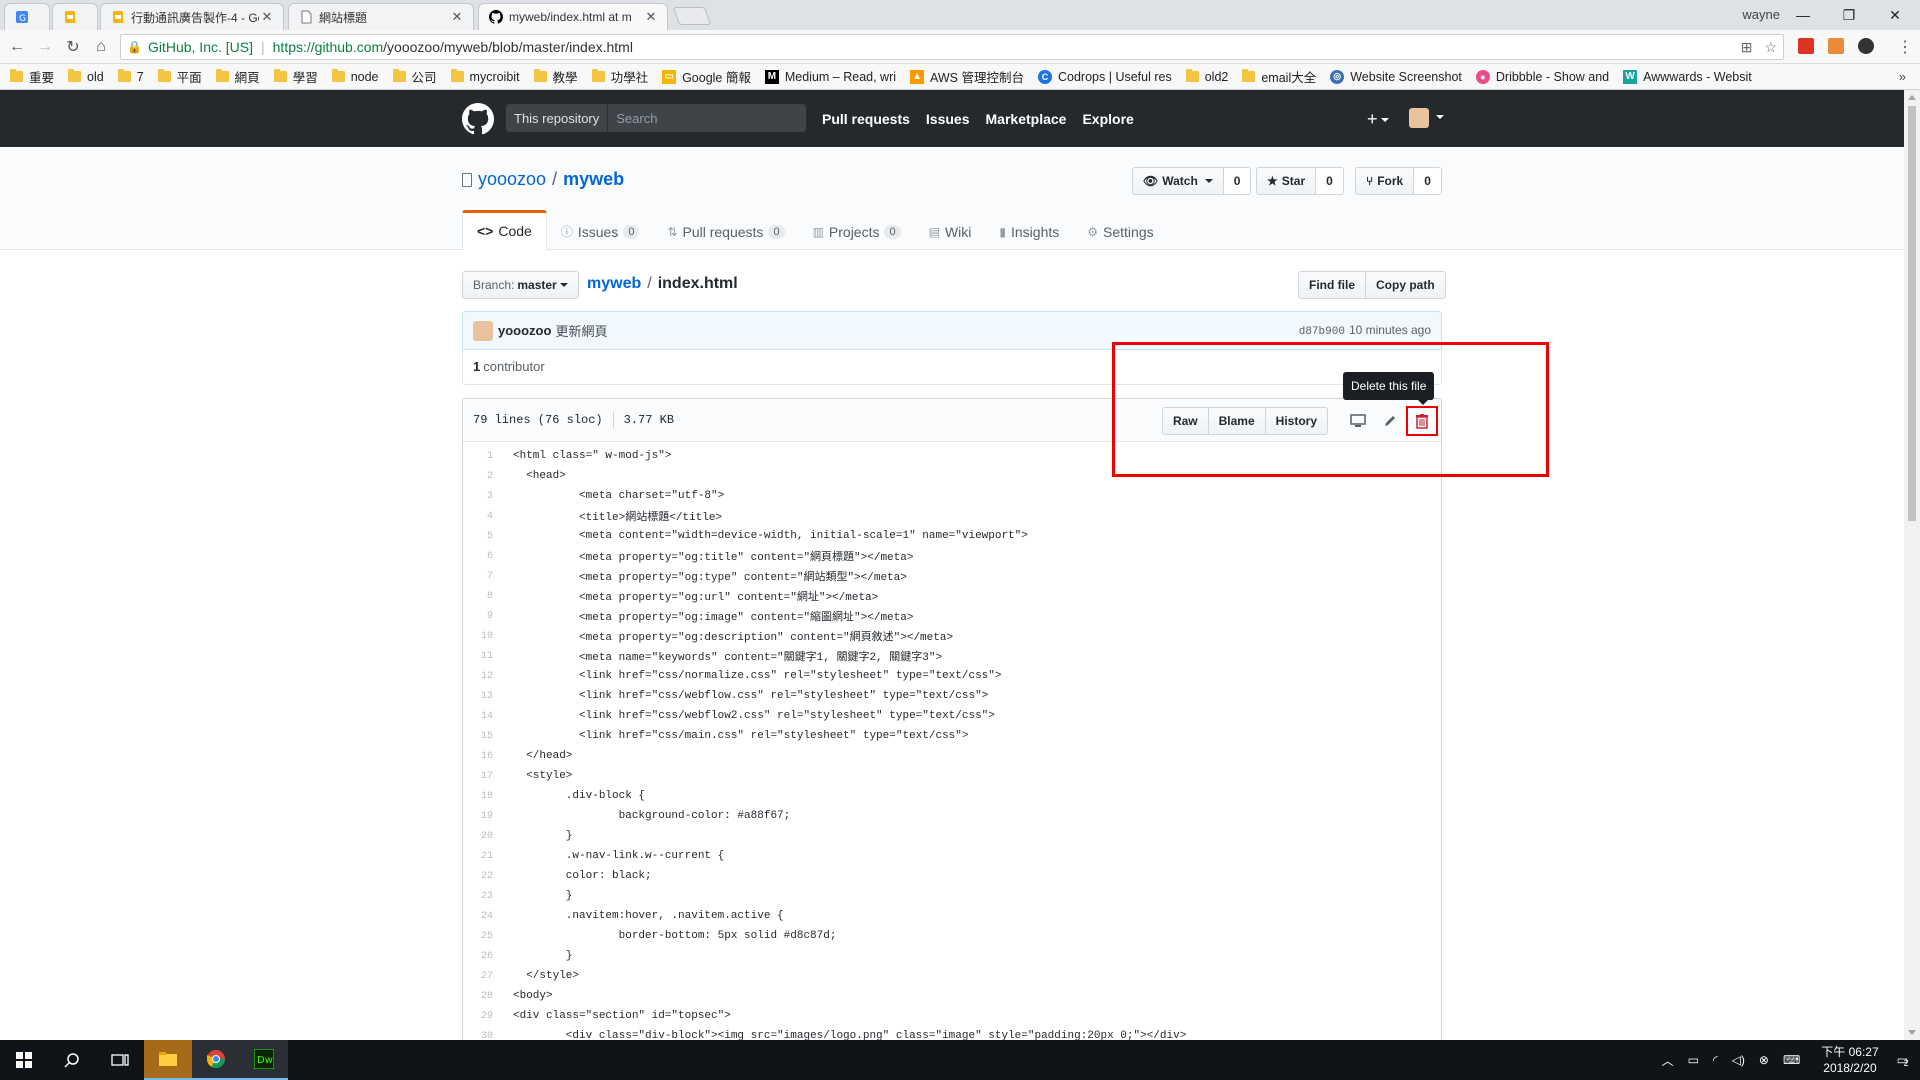 The width and height of the screenshot is (1920, 1080). I want to click on browser-tab: 行動通訊廣告製作-4 - Go ✕, so click(192, 16).